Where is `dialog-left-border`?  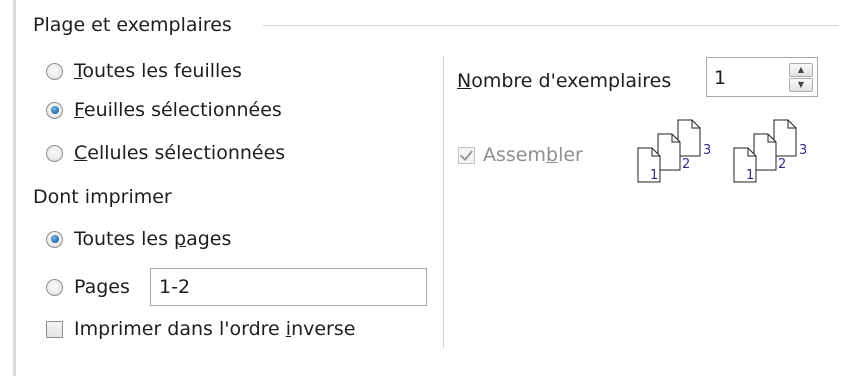 dialog-left-border is located at coordinates (14, 188).